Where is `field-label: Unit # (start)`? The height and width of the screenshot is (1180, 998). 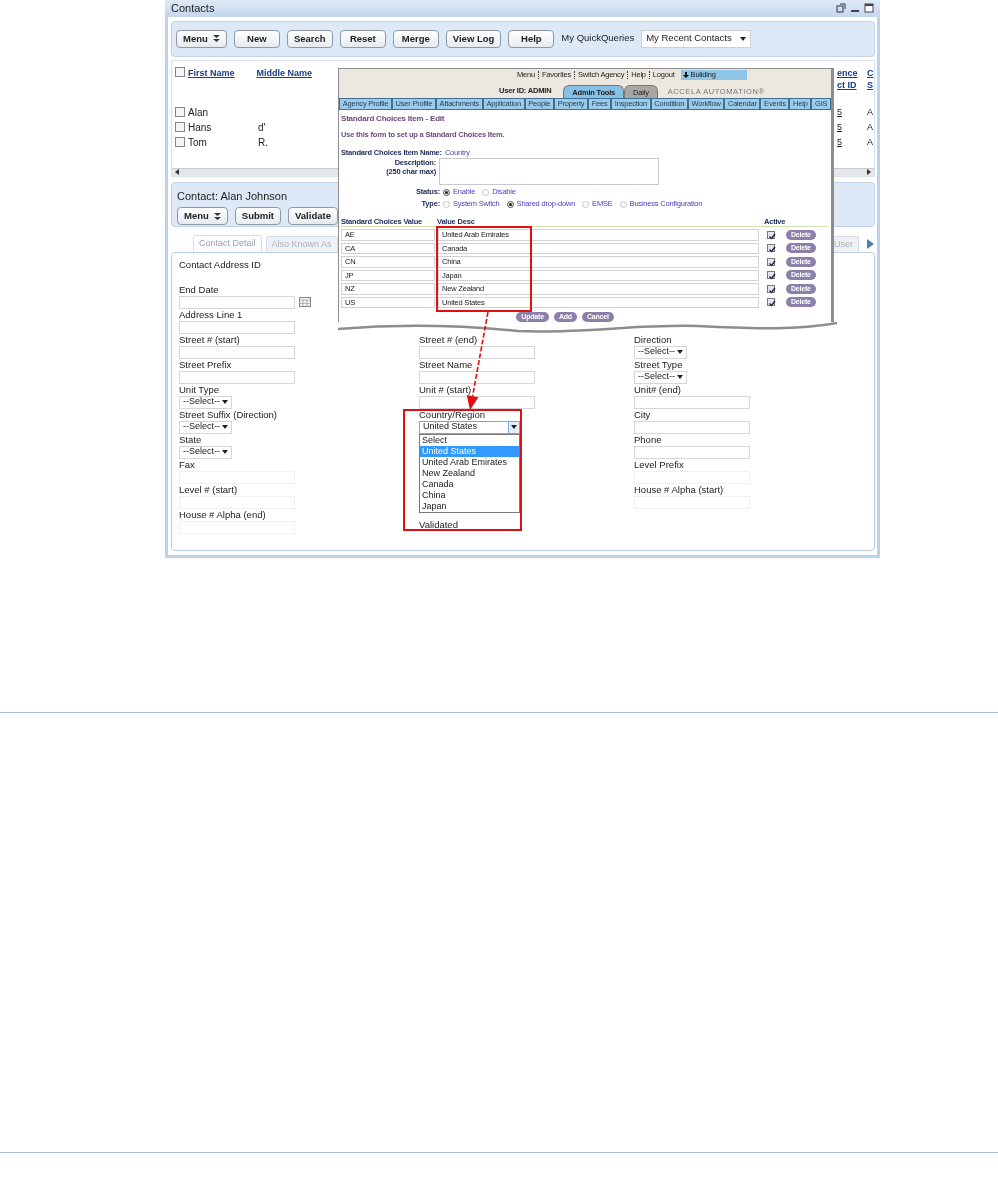
field-label: Unit # (start) is located at coordinates (445, 389).